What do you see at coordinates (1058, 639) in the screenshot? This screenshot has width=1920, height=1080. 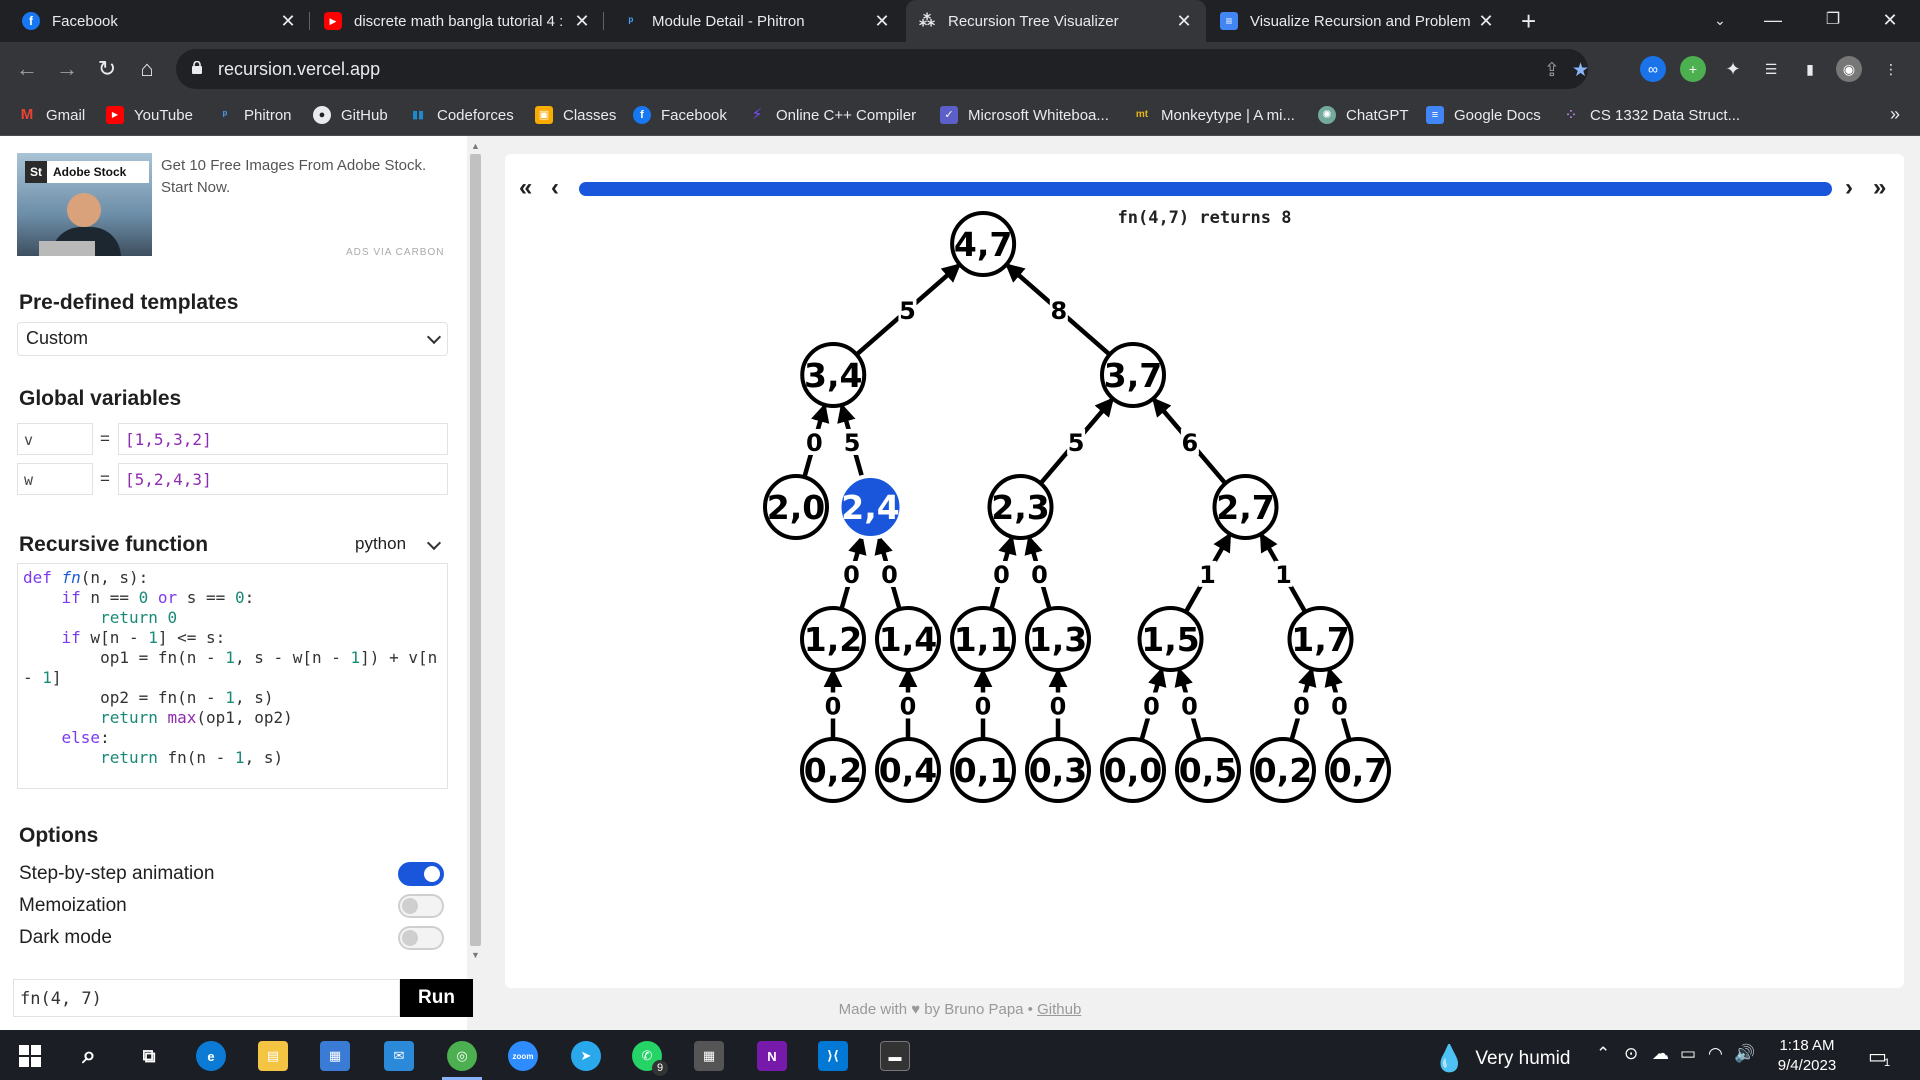 I see `tree-node: 1,3` at bounding box center [1058, 639].